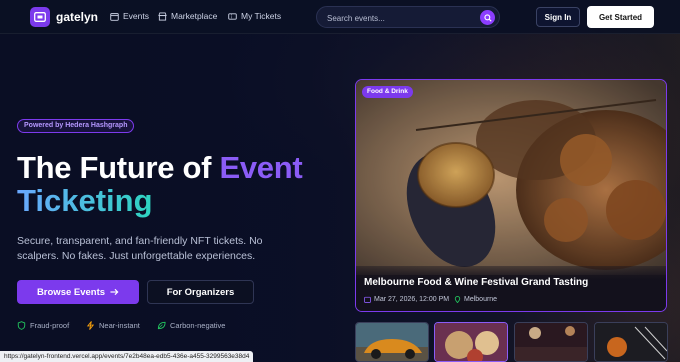 This screenshot has width=680, height=362. I want to click on nav-link-my-tickets: My Tickets, so click(254, 16).